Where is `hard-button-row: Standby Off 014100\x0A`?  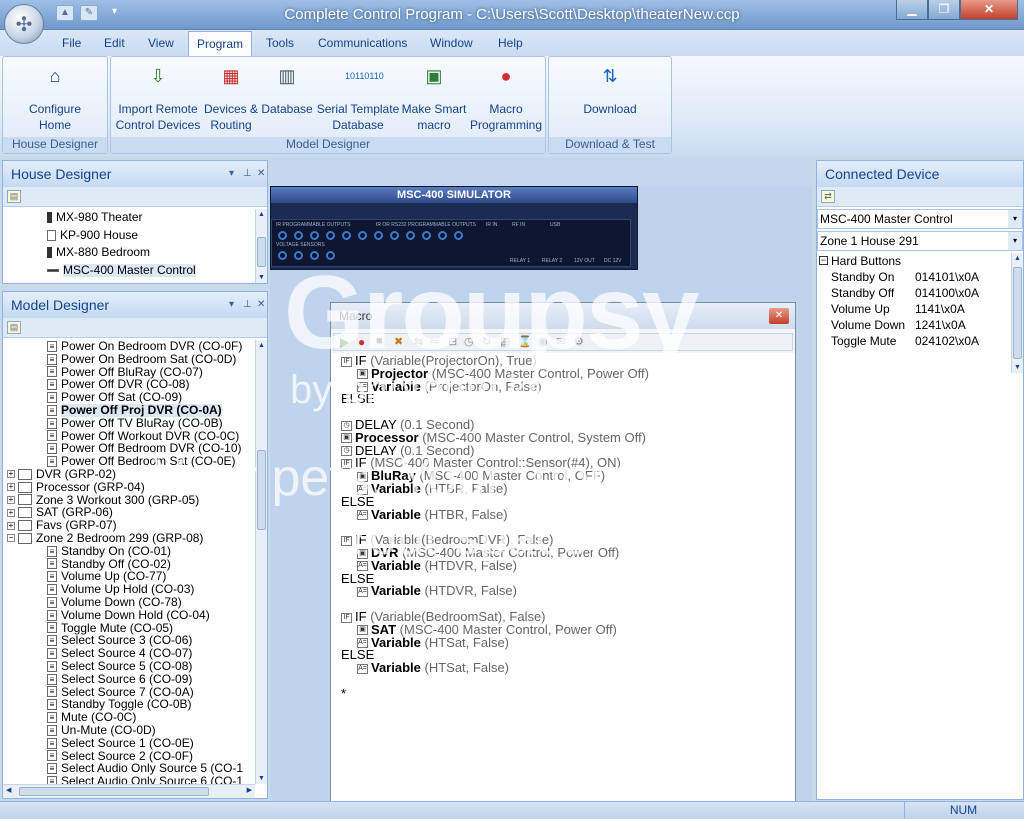 hard-button-row: Standby Off 014100\x0A is located at coordinates (914, 293).